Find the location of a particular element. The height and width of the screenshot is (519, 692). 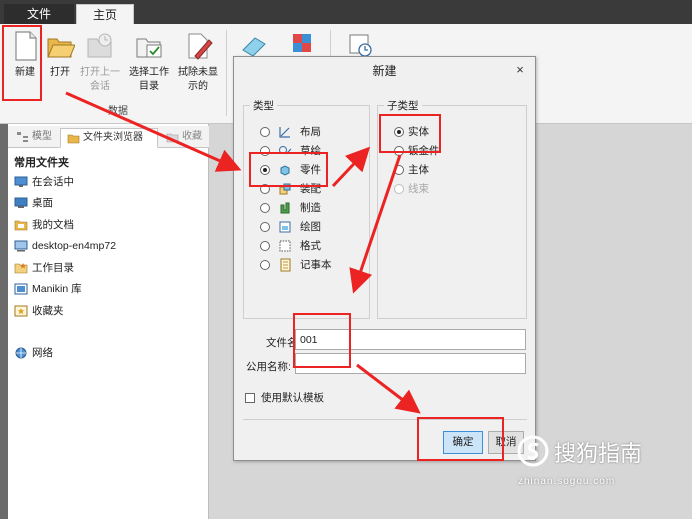

use-default-template-checkbox is located at coordinates (250, 398).